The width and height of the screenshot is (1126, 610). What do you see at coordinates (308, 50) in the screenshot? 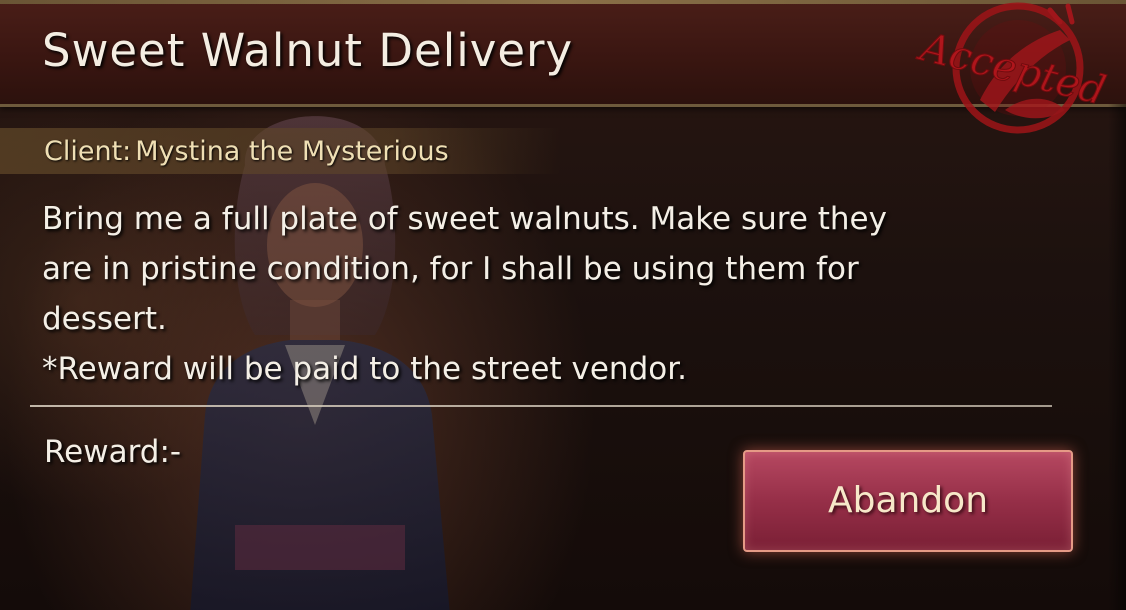
I see `quest-title: Sweet Walnut Delivery` at bounding box center [308, 50].